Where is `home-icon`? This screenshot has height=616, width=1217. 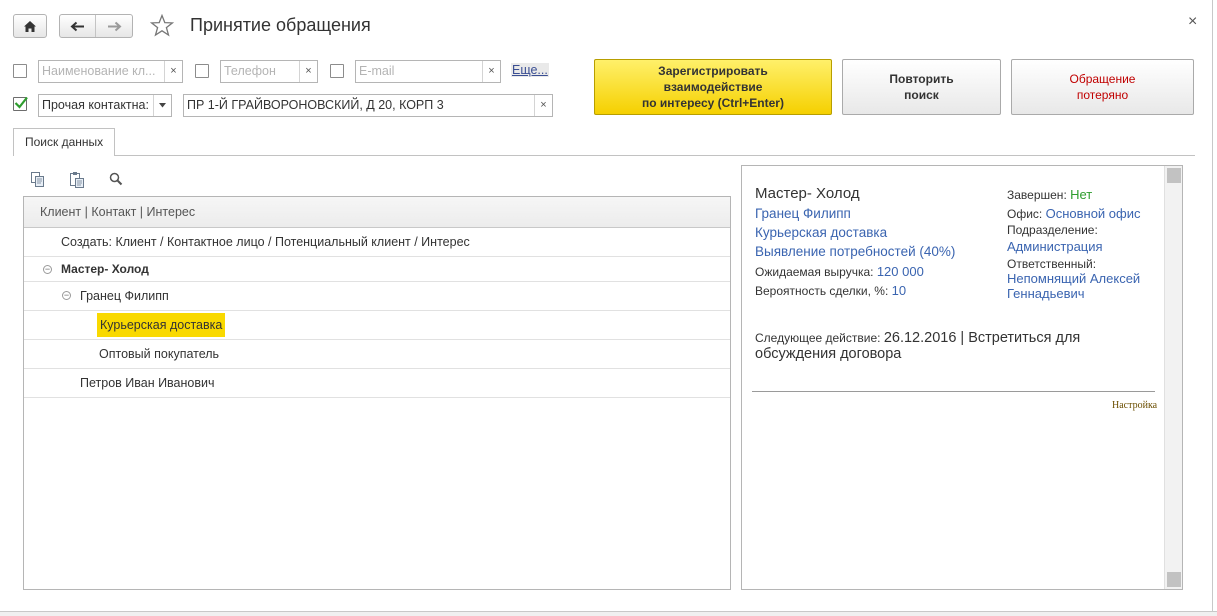
home-icon is located at coordinates (30, 26).